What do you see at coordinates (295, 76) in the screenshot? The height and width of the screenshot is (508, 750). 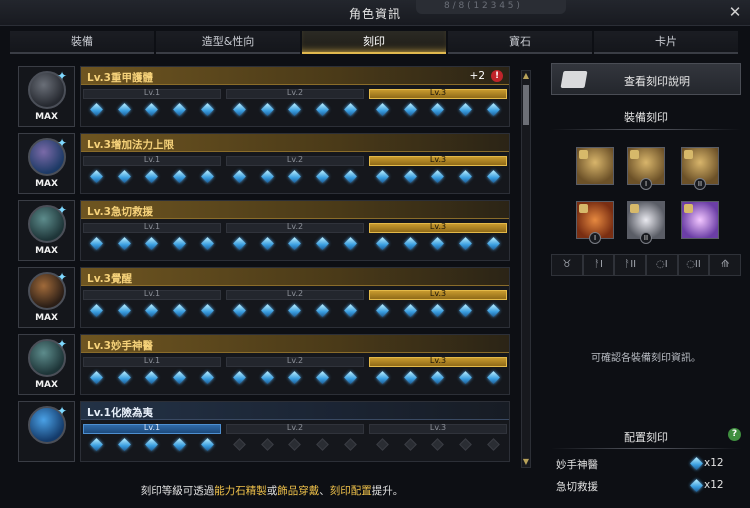 I see `engraving-header: Lv.3重甲護體 +2!` at bounding box center [295, 76].